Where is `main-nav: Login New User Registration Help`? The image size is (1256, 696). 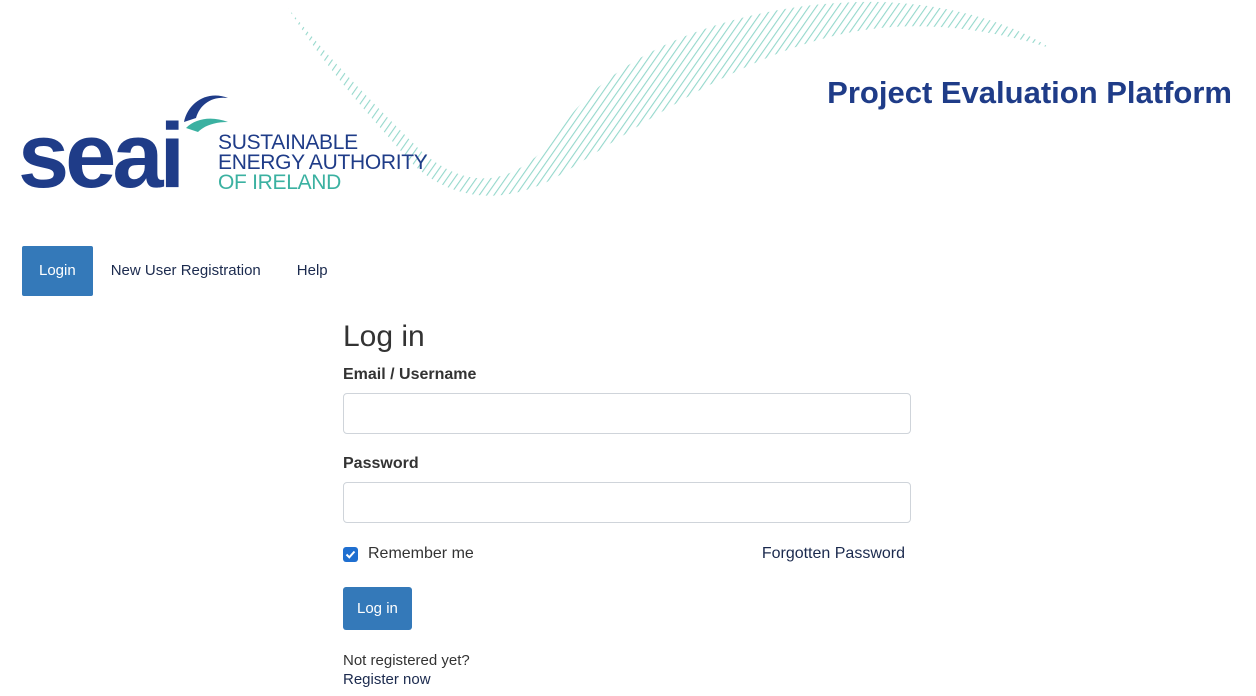 main-nav: Login New User Registration Help is located at coordinates (182, 271).